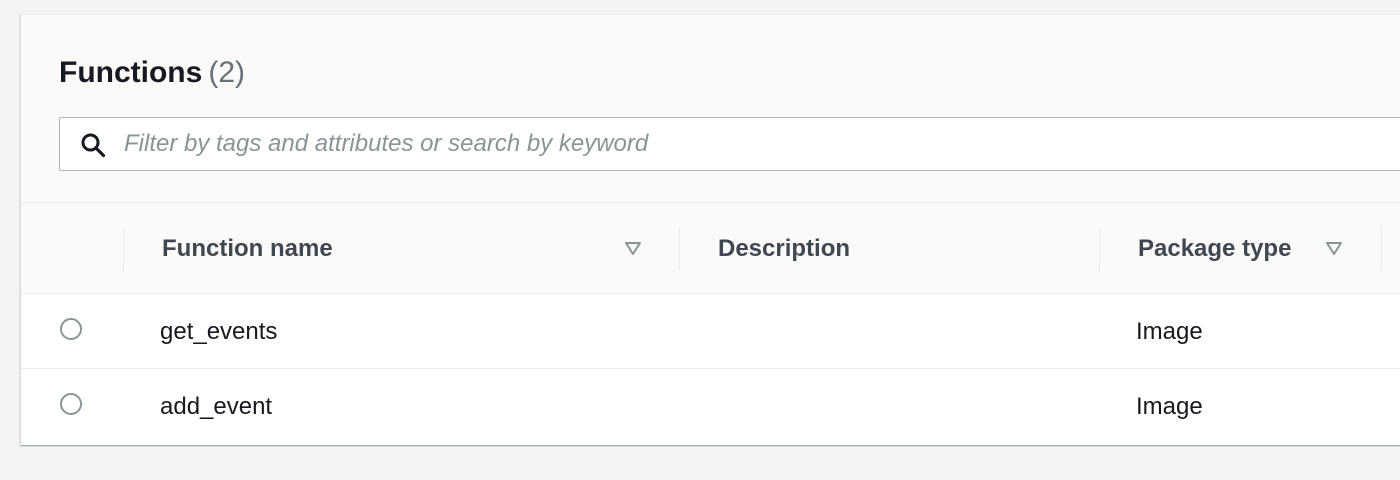 Image resolution: width=1400 pixels, height=480 pixels. I want to click on column-header-package-type: Package type, so click(1214, 249).